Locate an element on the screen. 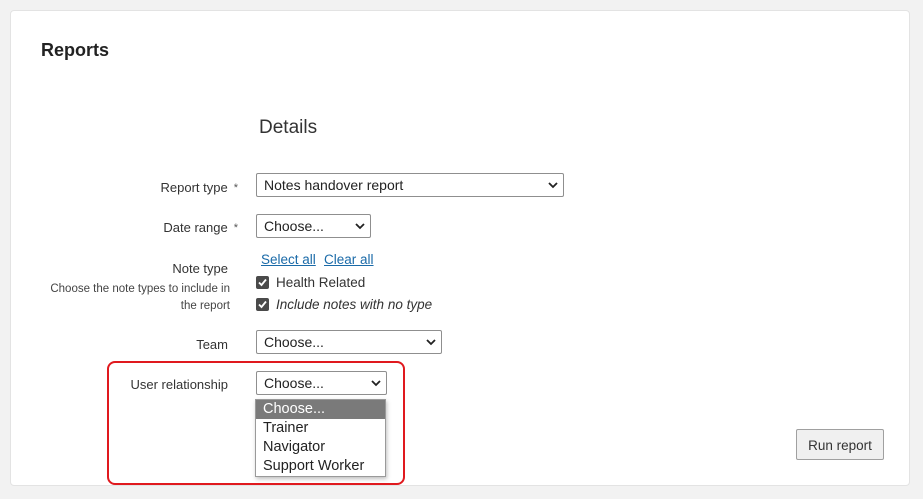 The width and height of the screenshot is (923, 499). dropdown-option-support-worker: Support Worker is located at coordinates (320, 466).